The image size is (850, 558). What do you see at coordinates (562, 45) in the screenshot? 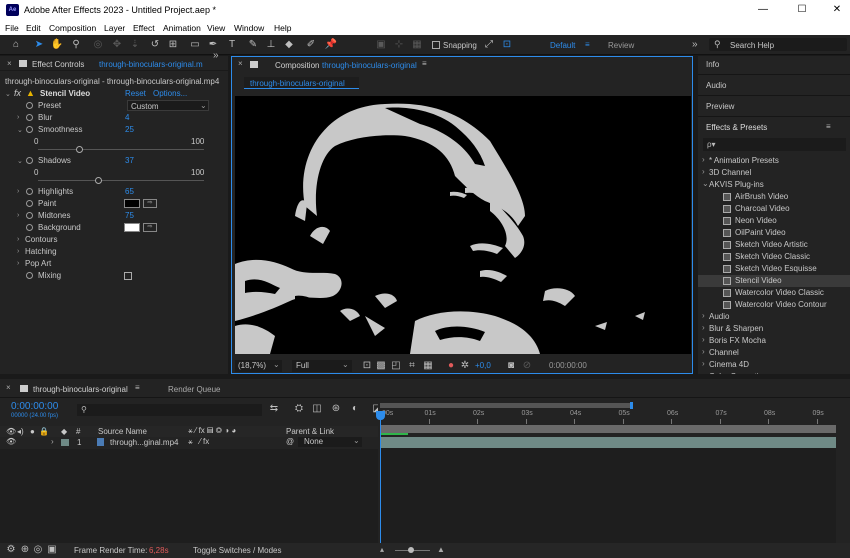
I see `workspace-default: Default` at bounding box center [562, 45].